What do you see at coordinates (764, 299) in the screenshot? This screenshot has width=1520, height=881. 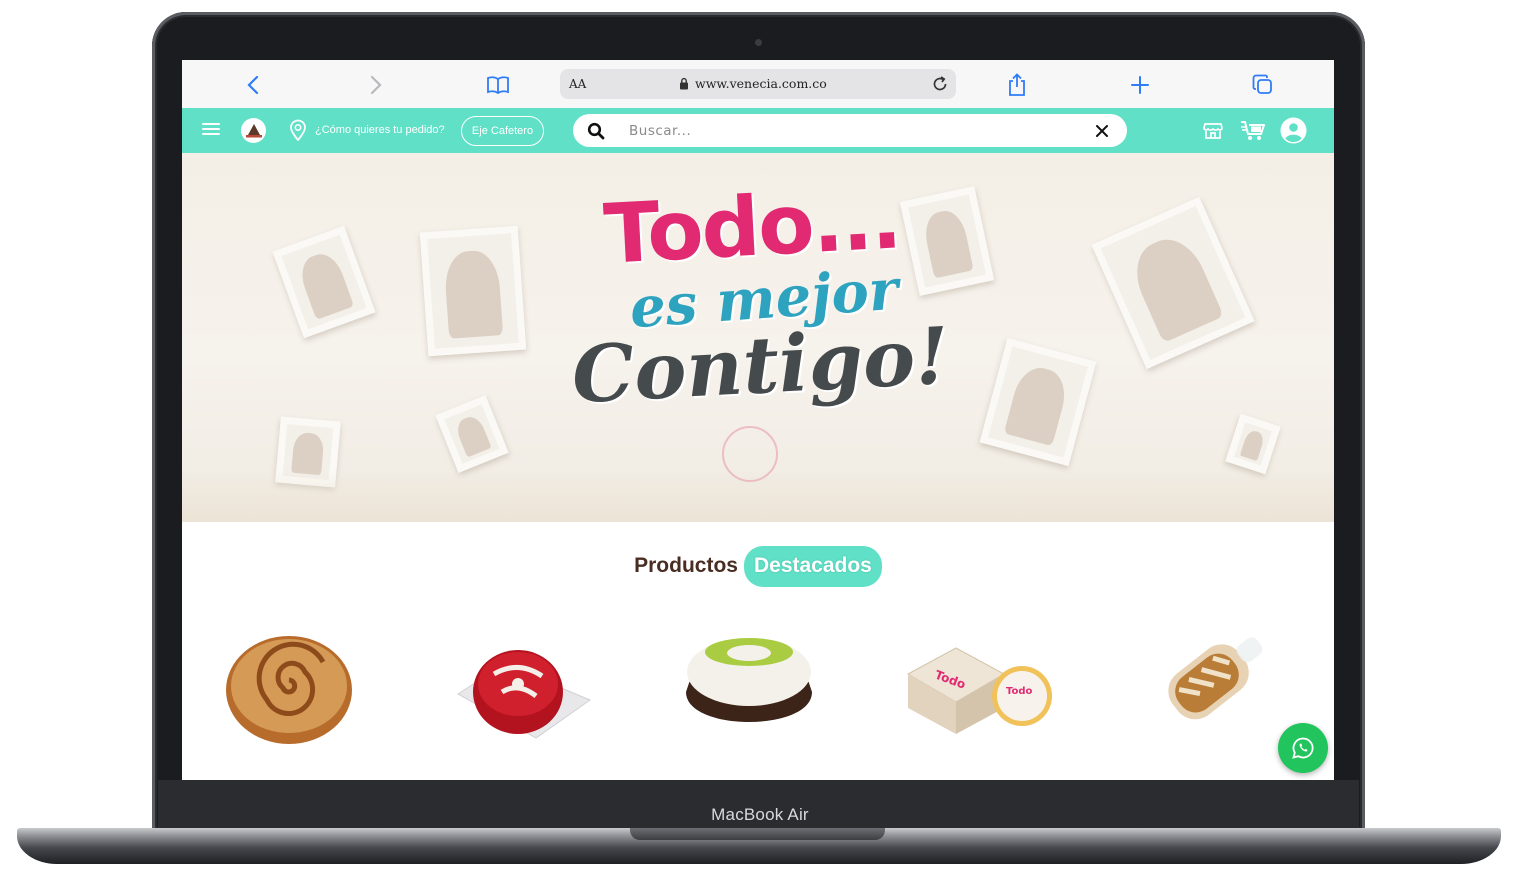 I see `headline-line-2: es mejor` at bounding box center [764, 299].